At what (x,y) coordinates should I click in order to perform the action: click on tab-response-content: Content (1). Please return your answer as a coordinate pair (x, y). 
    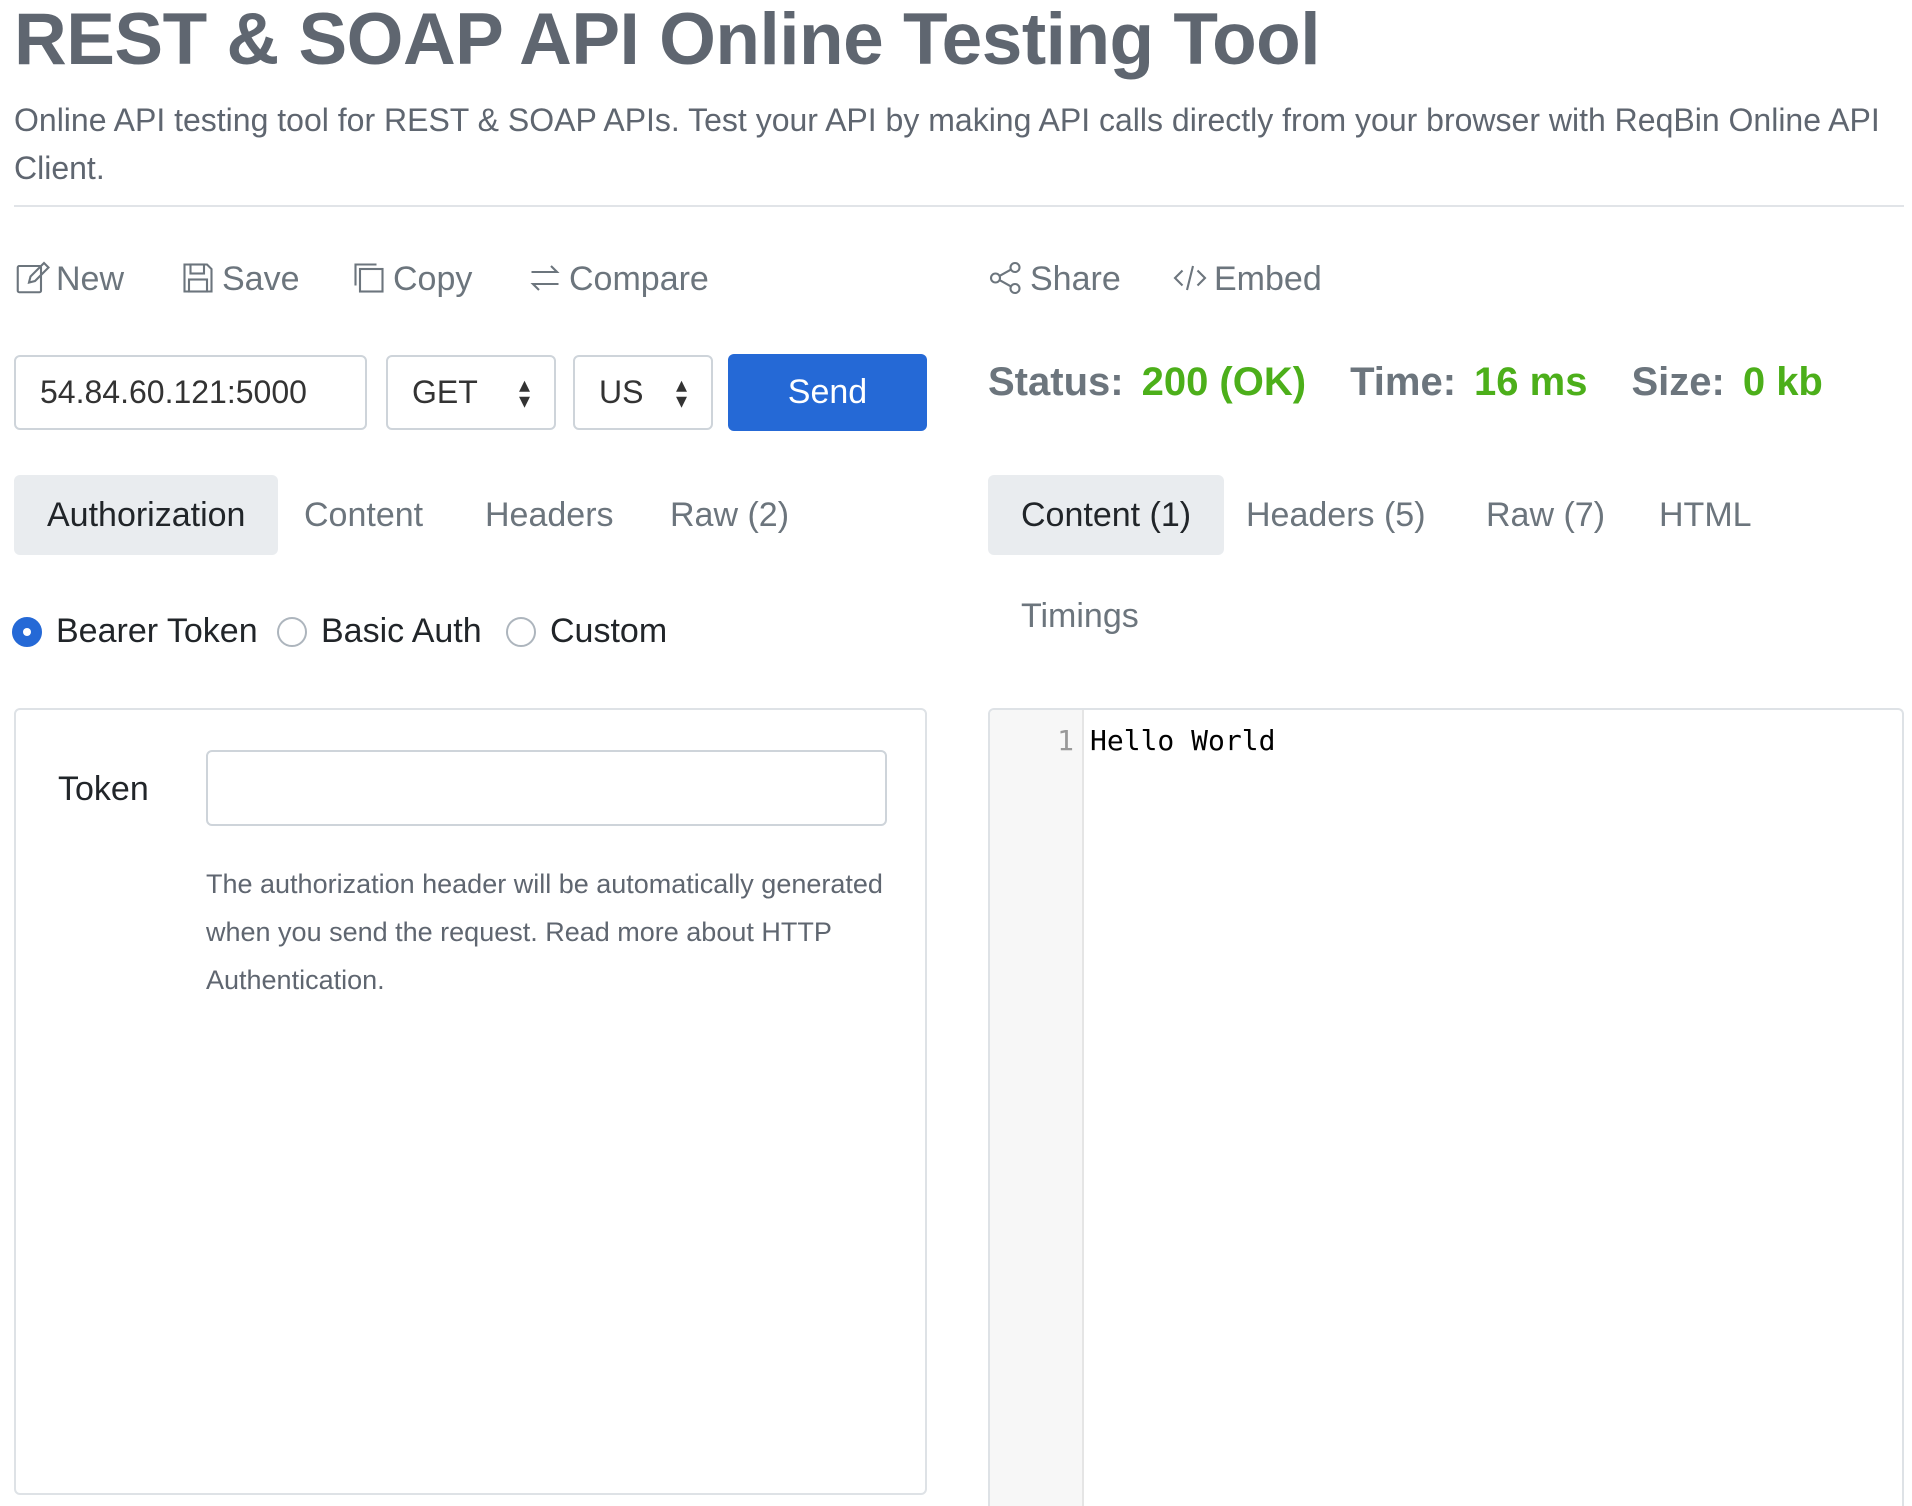
    Looking at the image, I should click on (1106, 515).